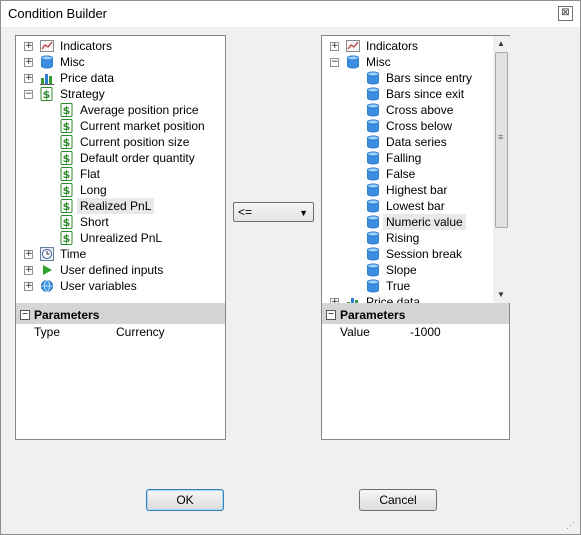 This screenshot has height=535, width=581. I want to click on tree-item: − $ Strategy, so click(120, 94).